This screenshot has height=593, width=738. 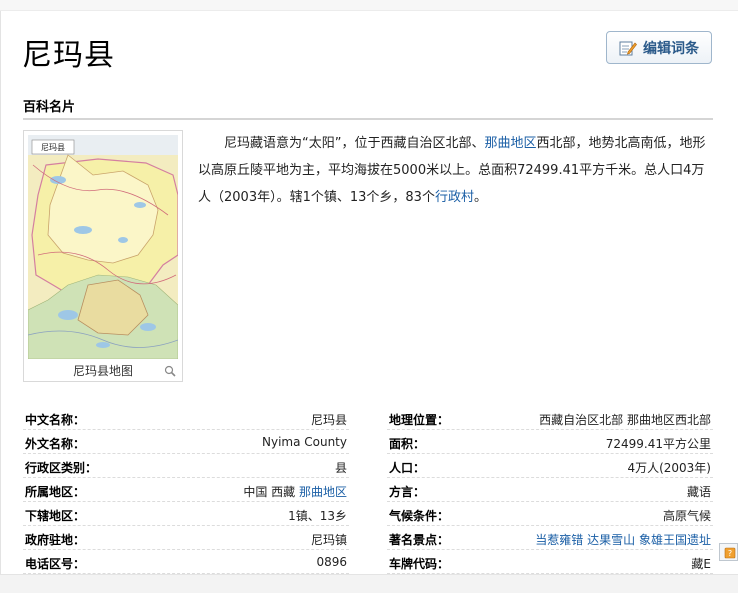 What do you see at coordinates (328, 540) in the screenshot?
I see `info-value: 尼玛镇` at bounding box center [328, 540].